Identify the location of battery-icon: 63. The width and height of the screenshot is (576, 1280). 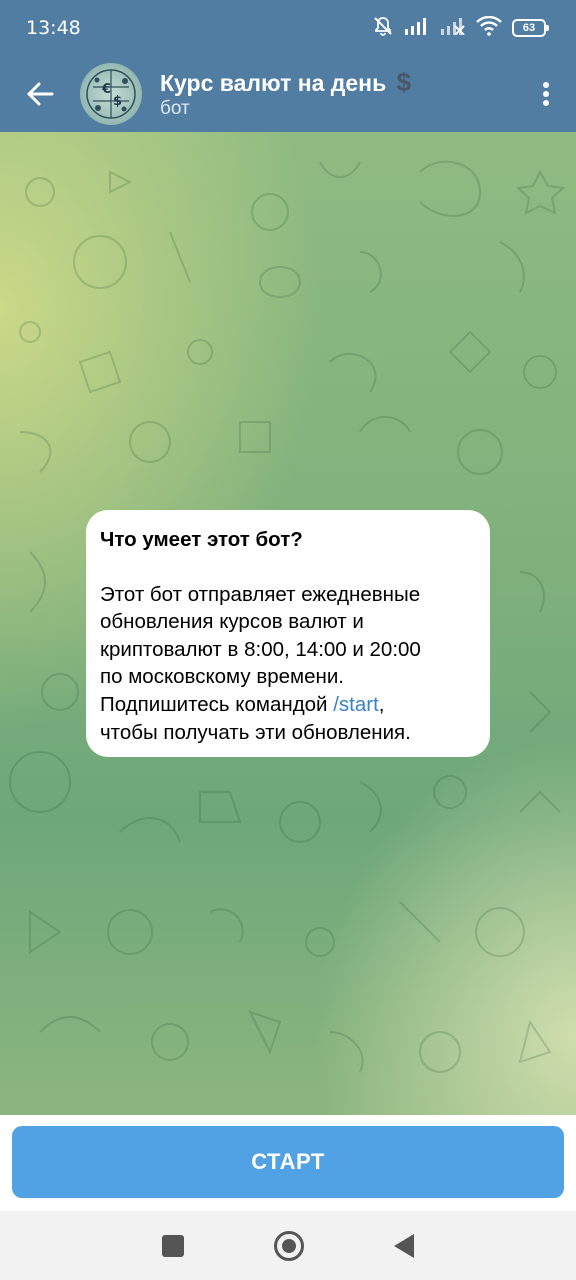
(530, 28).